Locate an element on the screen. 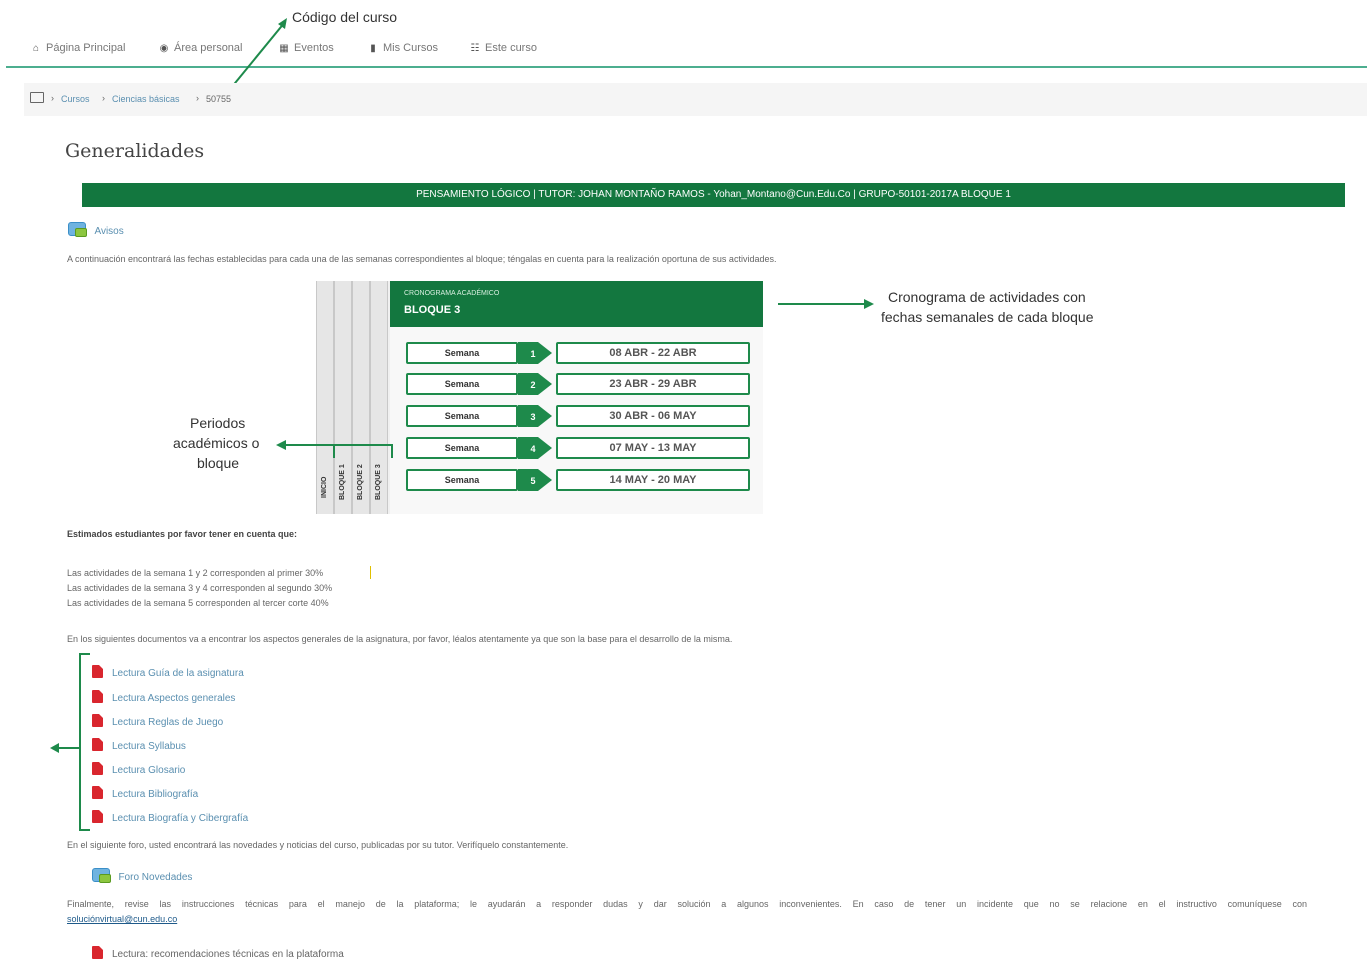  avisos-link: Avisos is located at coordinates (96, 230).